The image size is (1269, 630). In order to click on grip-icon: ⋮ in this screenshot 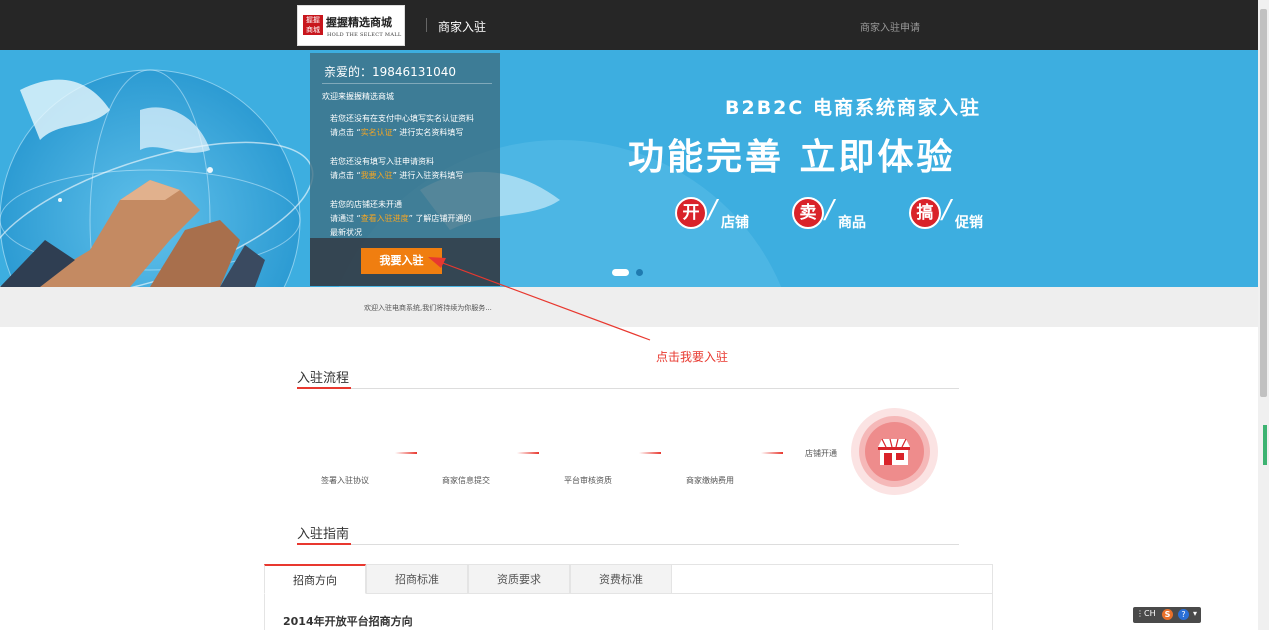, I will do `click(1140, 613)`.